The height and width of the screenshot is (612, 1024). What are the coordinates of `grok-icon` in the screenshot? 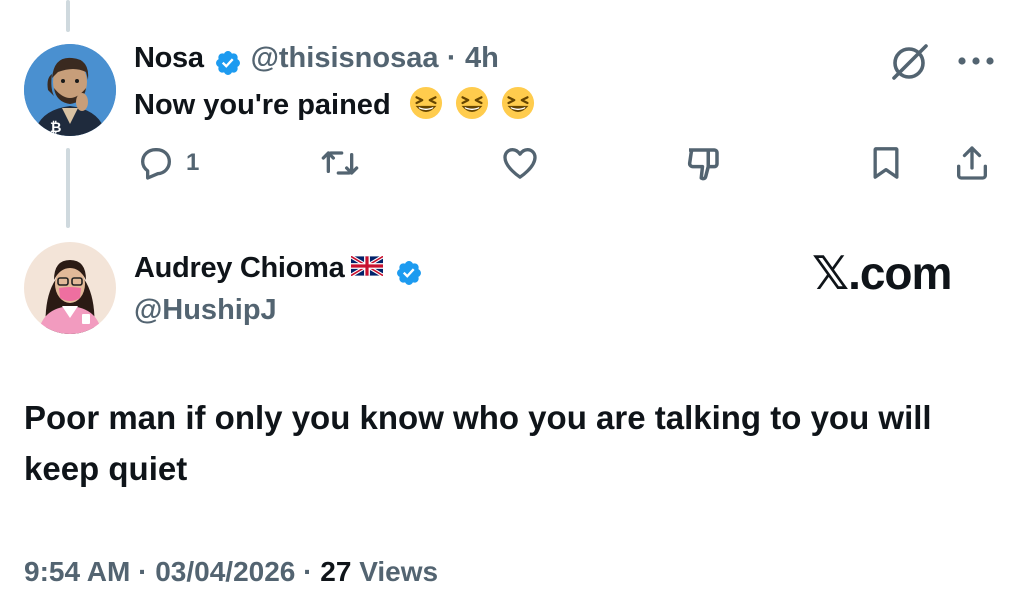 It's located at (910, 64).